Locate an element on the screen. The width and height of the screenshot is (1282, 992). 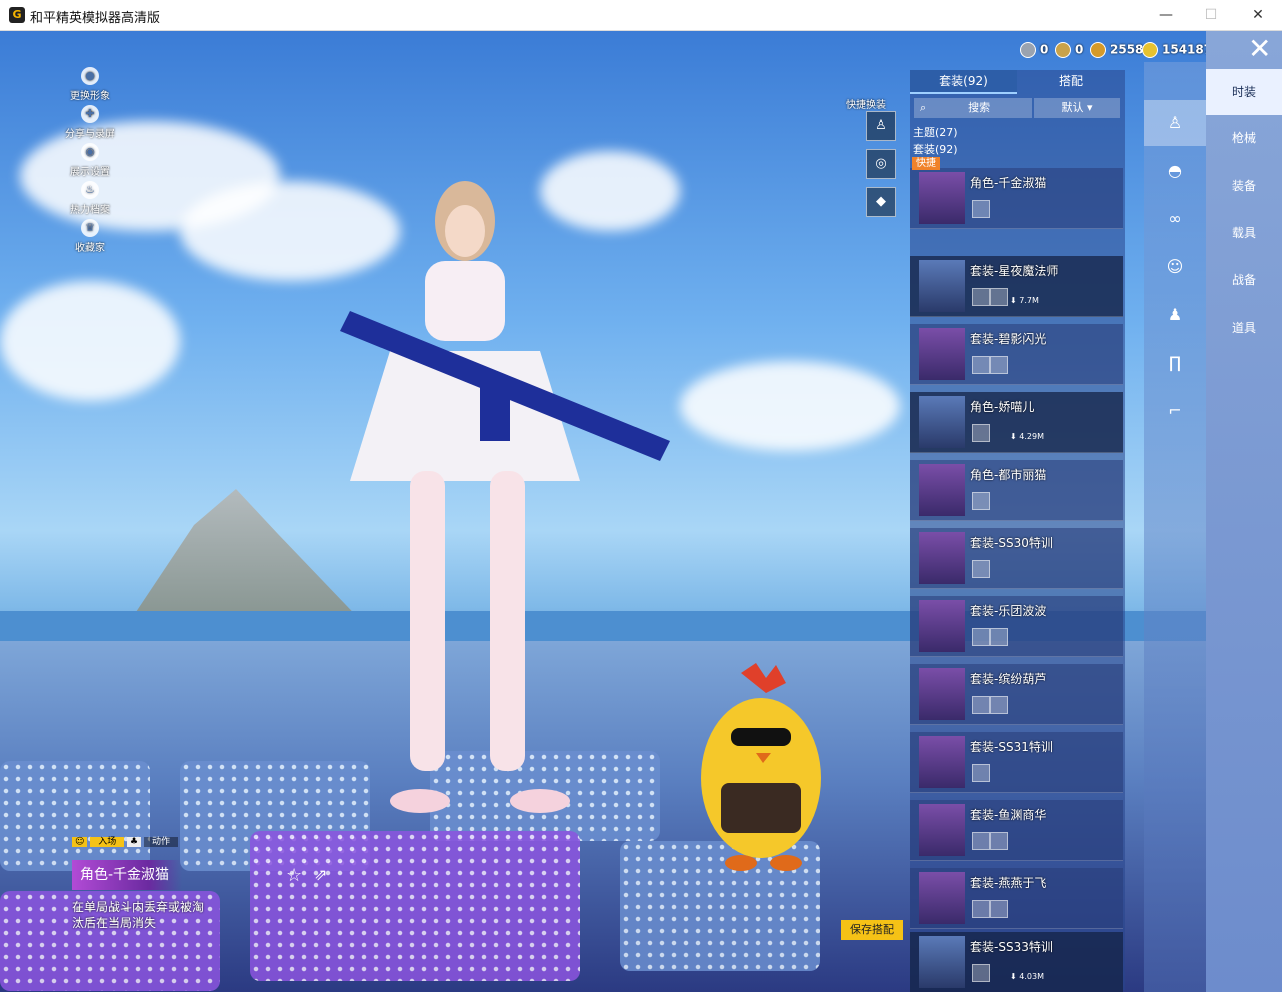
heat-archive-button: ♨ 热力档案 is located at coordinates (90, 198).